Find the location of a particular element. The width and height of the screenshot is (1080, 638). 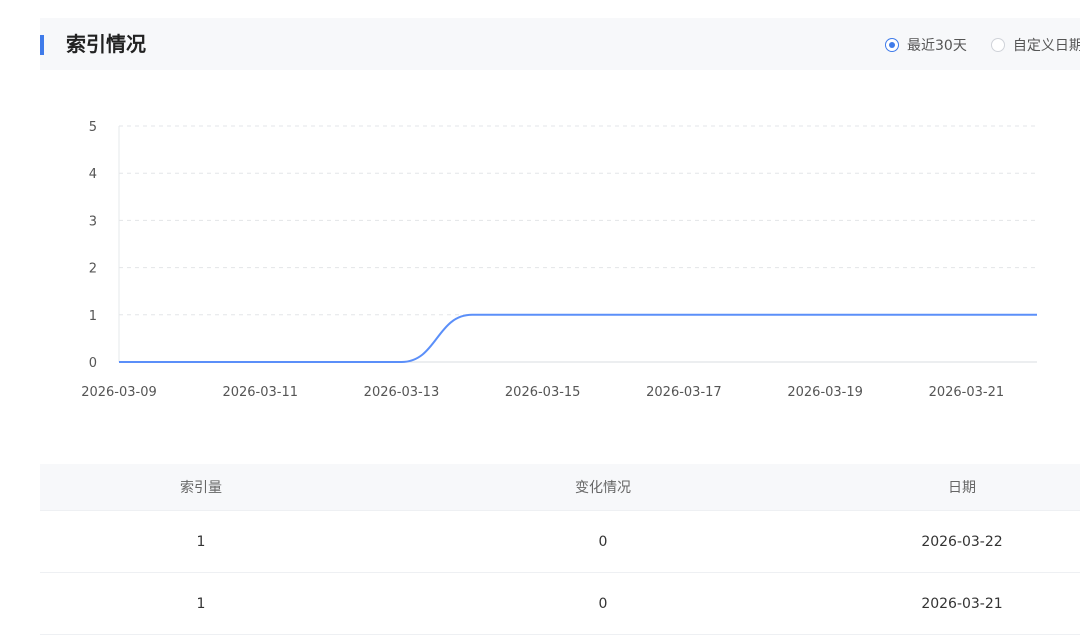

radio-unchecked-icon is located at coordinates (997, 45).